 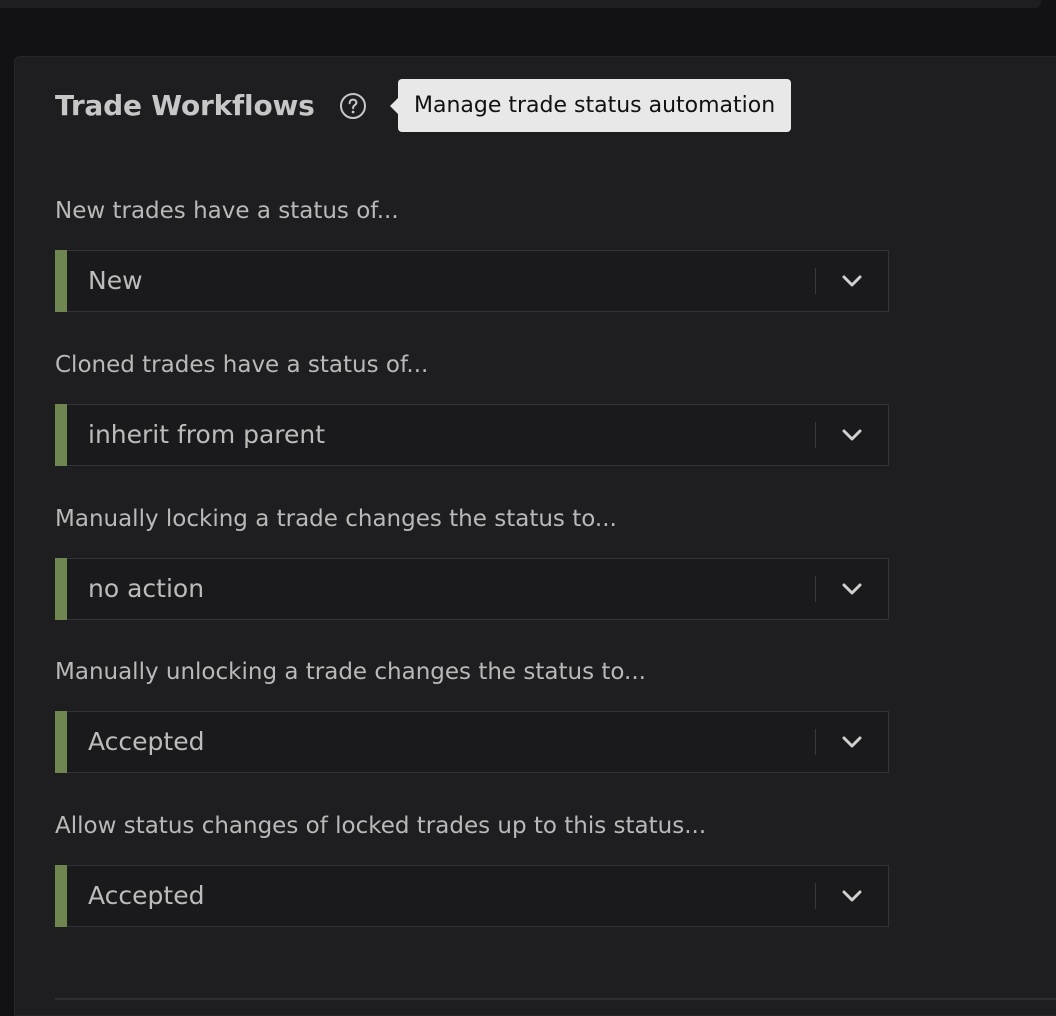 I want to click on unlock-status-select: Accepted, so click(x=472, y=742).